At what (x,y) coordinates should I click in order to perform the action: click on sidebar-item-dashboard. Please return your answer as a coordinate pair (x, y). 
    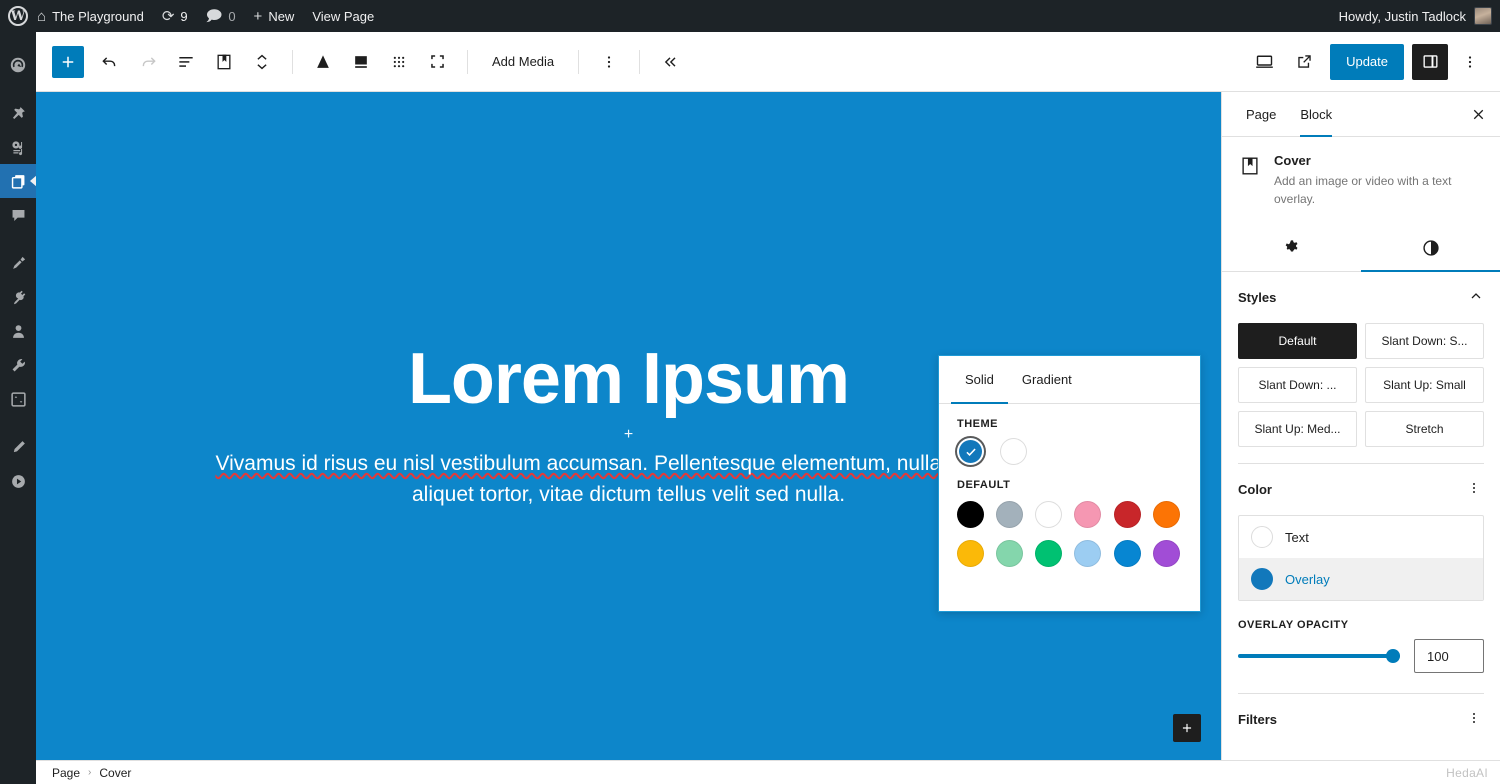
    Looking at the image, I should click on (18, 65).